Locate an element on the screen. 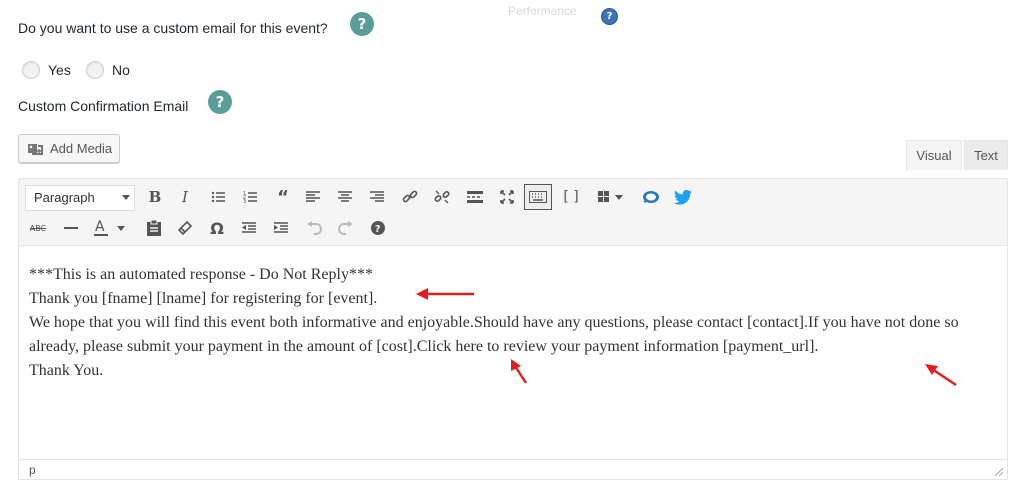 The width and height of the screenshot is (1020, 500). arrow-payment-url-icon is located at coordinates (941, 375).